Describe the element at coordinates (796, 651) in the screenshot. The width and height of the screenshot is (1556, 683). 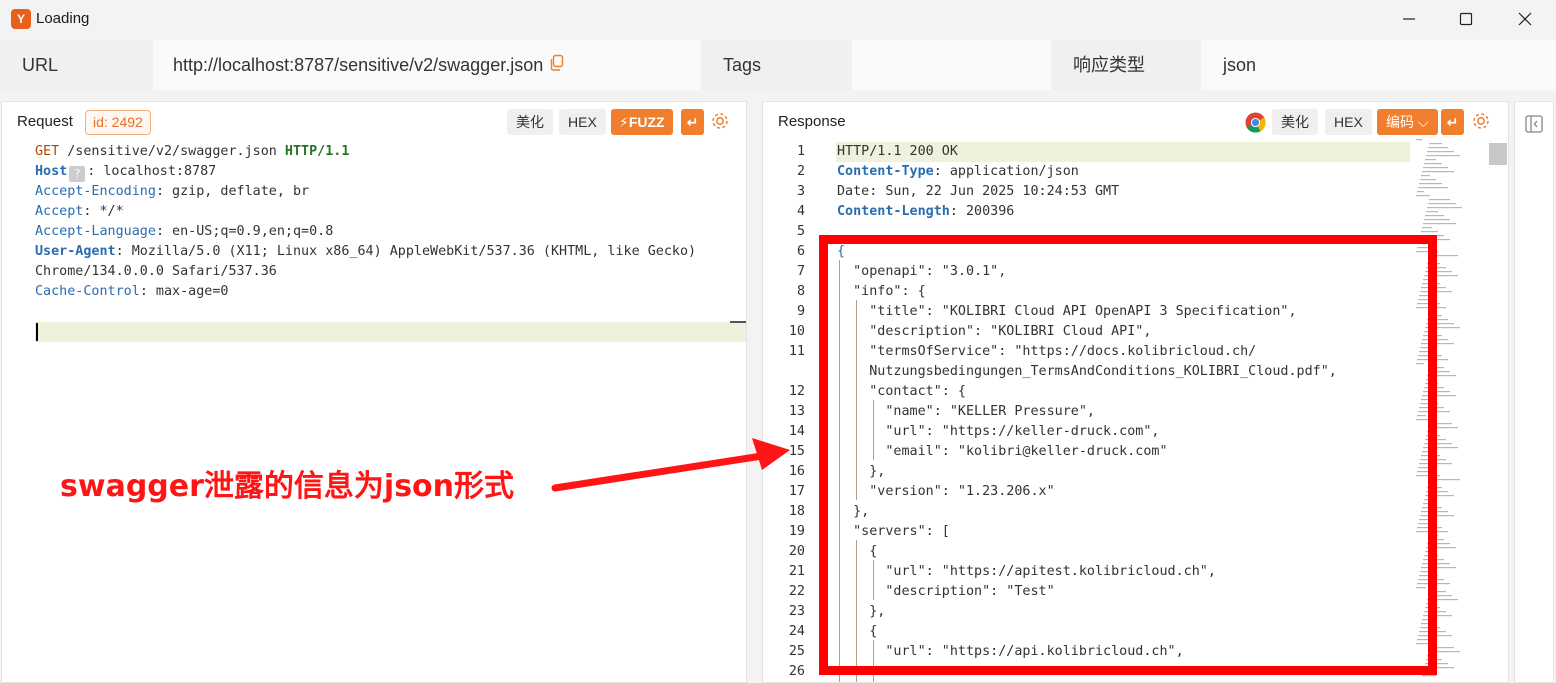
I see `line-number: 25` at that location.